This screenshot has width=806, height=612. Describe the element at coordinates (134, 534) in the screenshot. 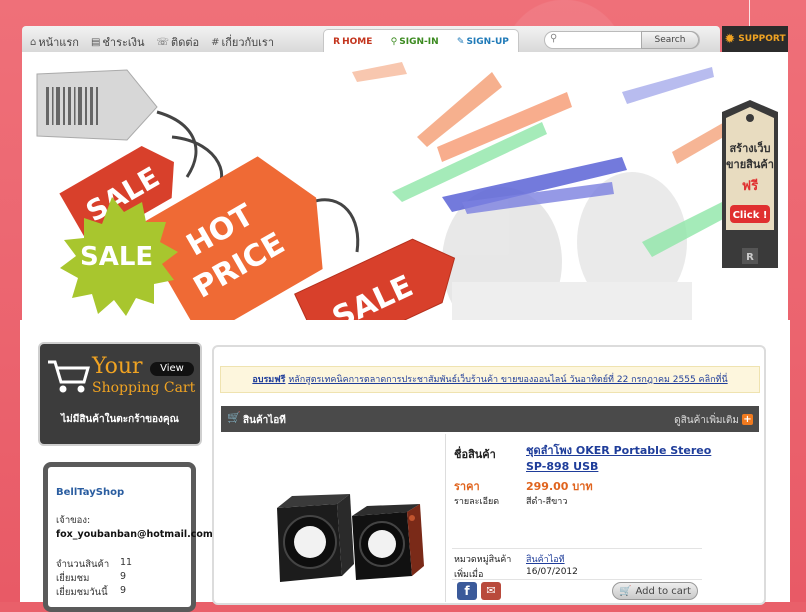

I see `owner-email: fox_youbanban@hotmail.com` at that location.